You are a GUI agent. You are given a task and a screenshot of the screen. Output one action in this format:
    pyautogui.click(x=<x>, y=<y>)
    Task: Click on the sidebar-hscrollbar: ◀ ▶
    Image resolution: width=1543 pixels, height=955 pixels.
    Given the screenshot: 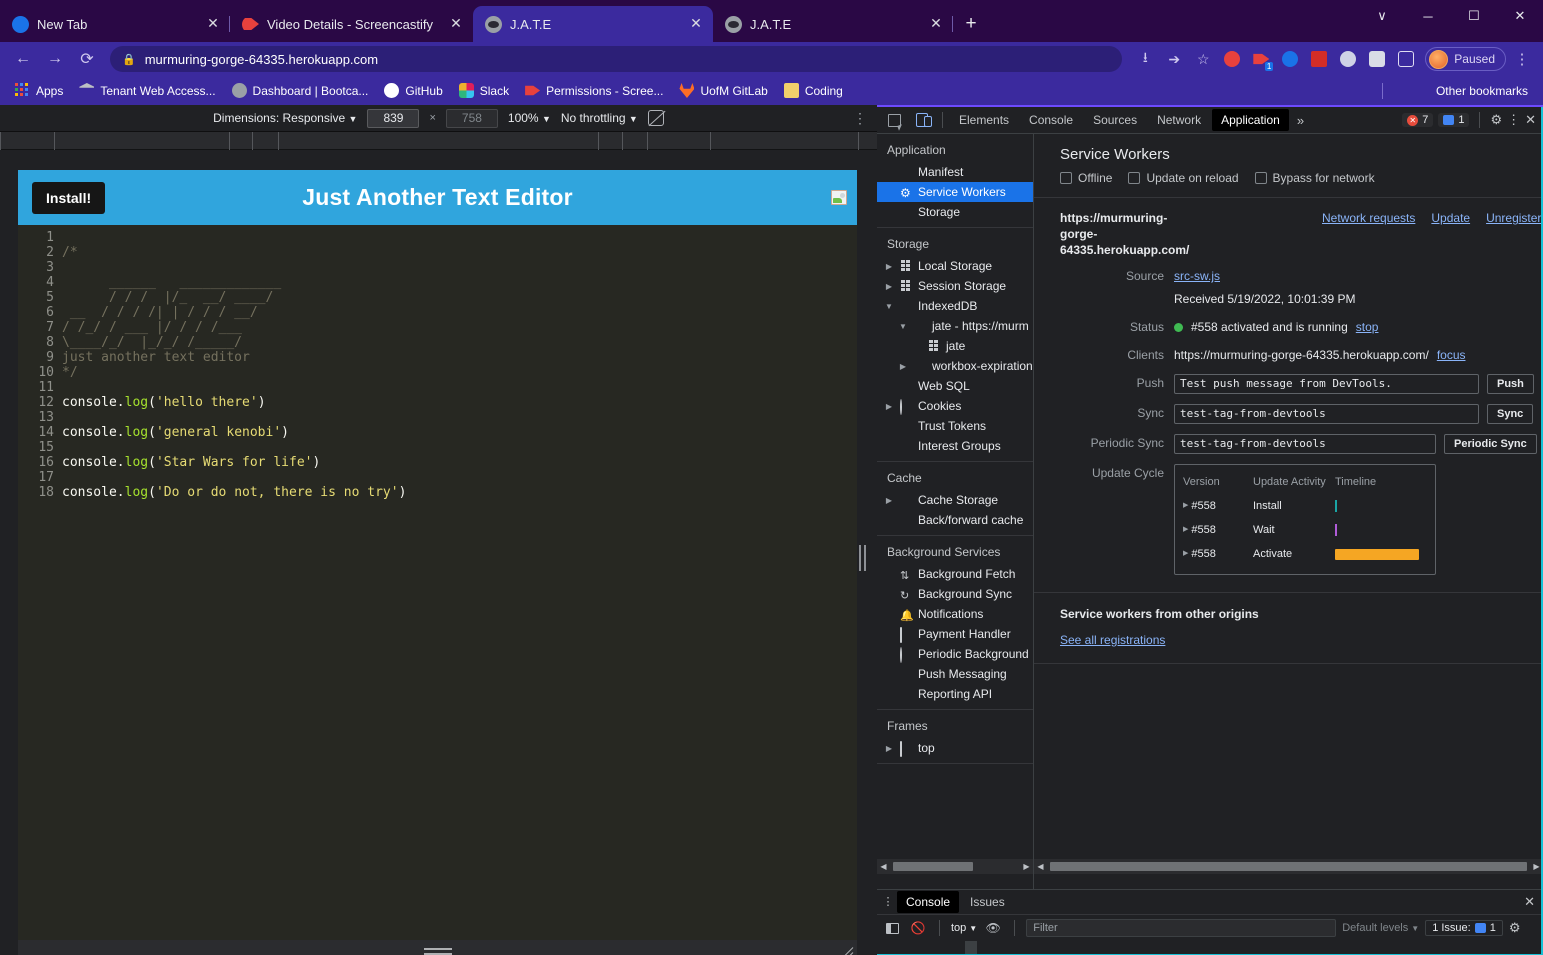 What is the action you would take?
    pyautogui.click(x=955, y=866)
    